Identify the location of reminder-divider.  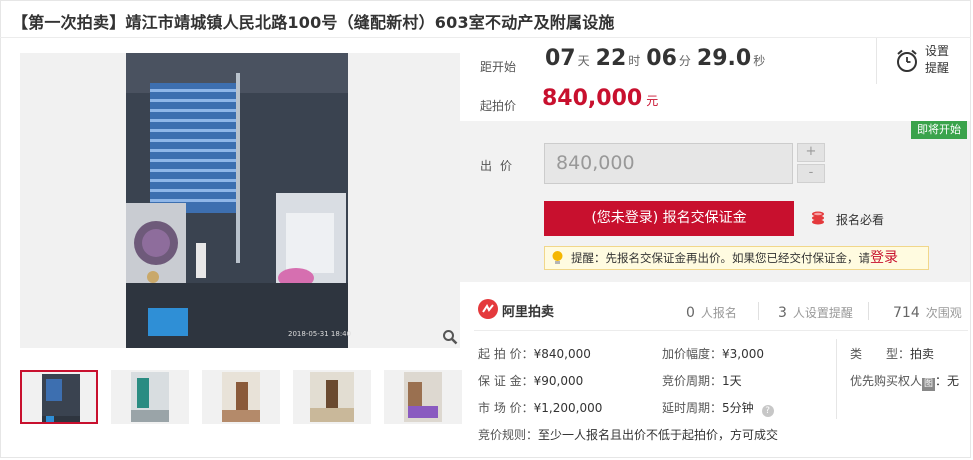
(876, 61).